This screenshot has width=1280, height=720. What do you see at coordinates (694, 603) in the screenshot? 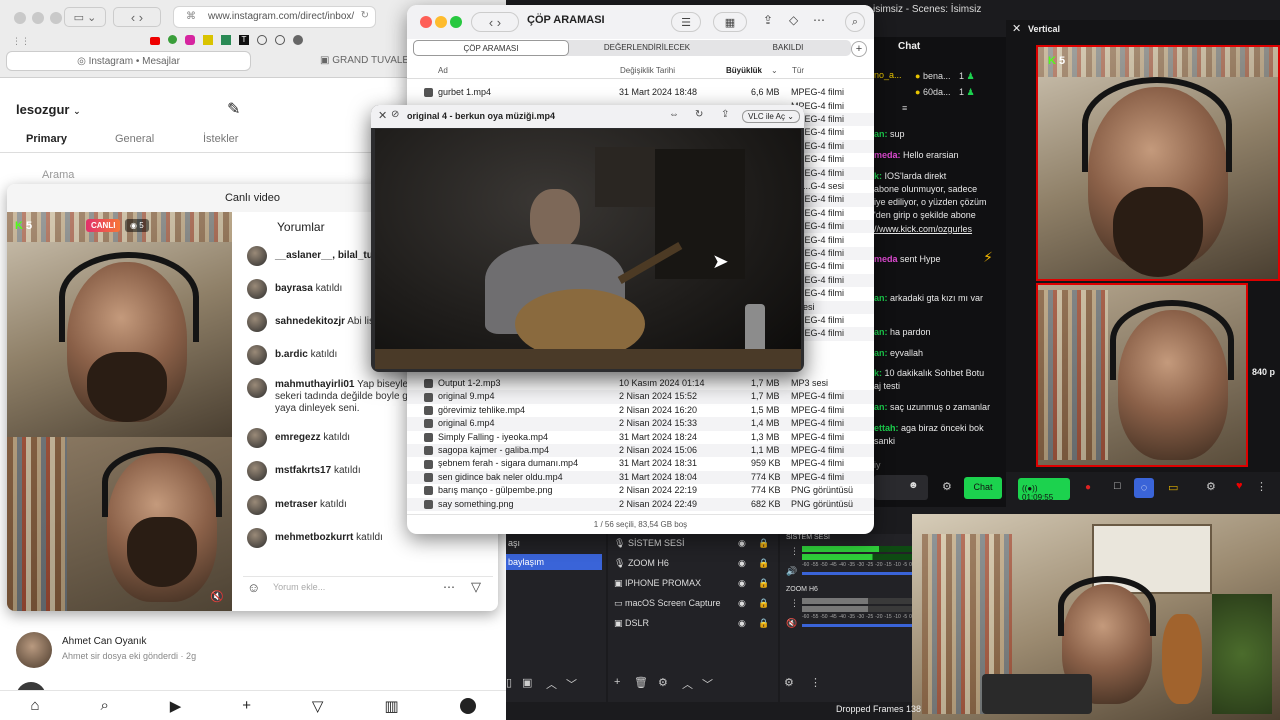
I see `source-item: ▭ macOS Screen Capture ◉ 🔒` at bounding box center [694, 603].